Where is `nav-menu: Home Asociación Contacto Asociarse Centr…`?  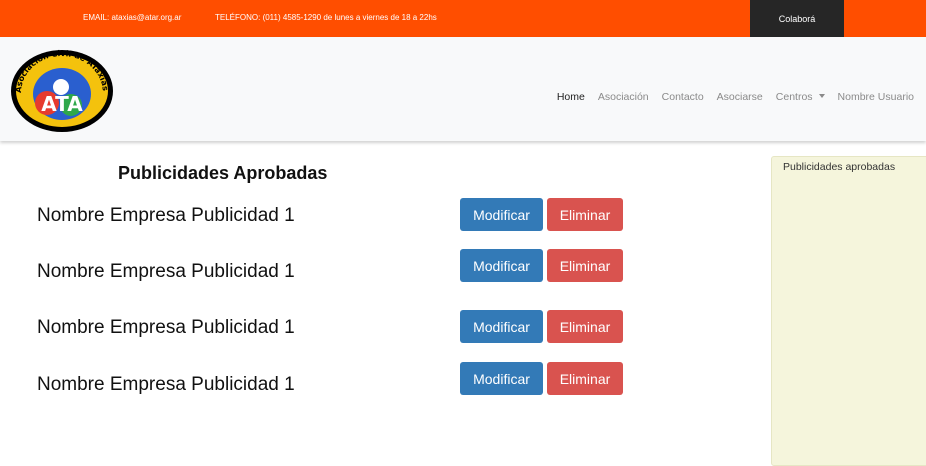
nav-menu: Home Asociación Contacto Asociarse Centr… is located at coordinates (735, 97).